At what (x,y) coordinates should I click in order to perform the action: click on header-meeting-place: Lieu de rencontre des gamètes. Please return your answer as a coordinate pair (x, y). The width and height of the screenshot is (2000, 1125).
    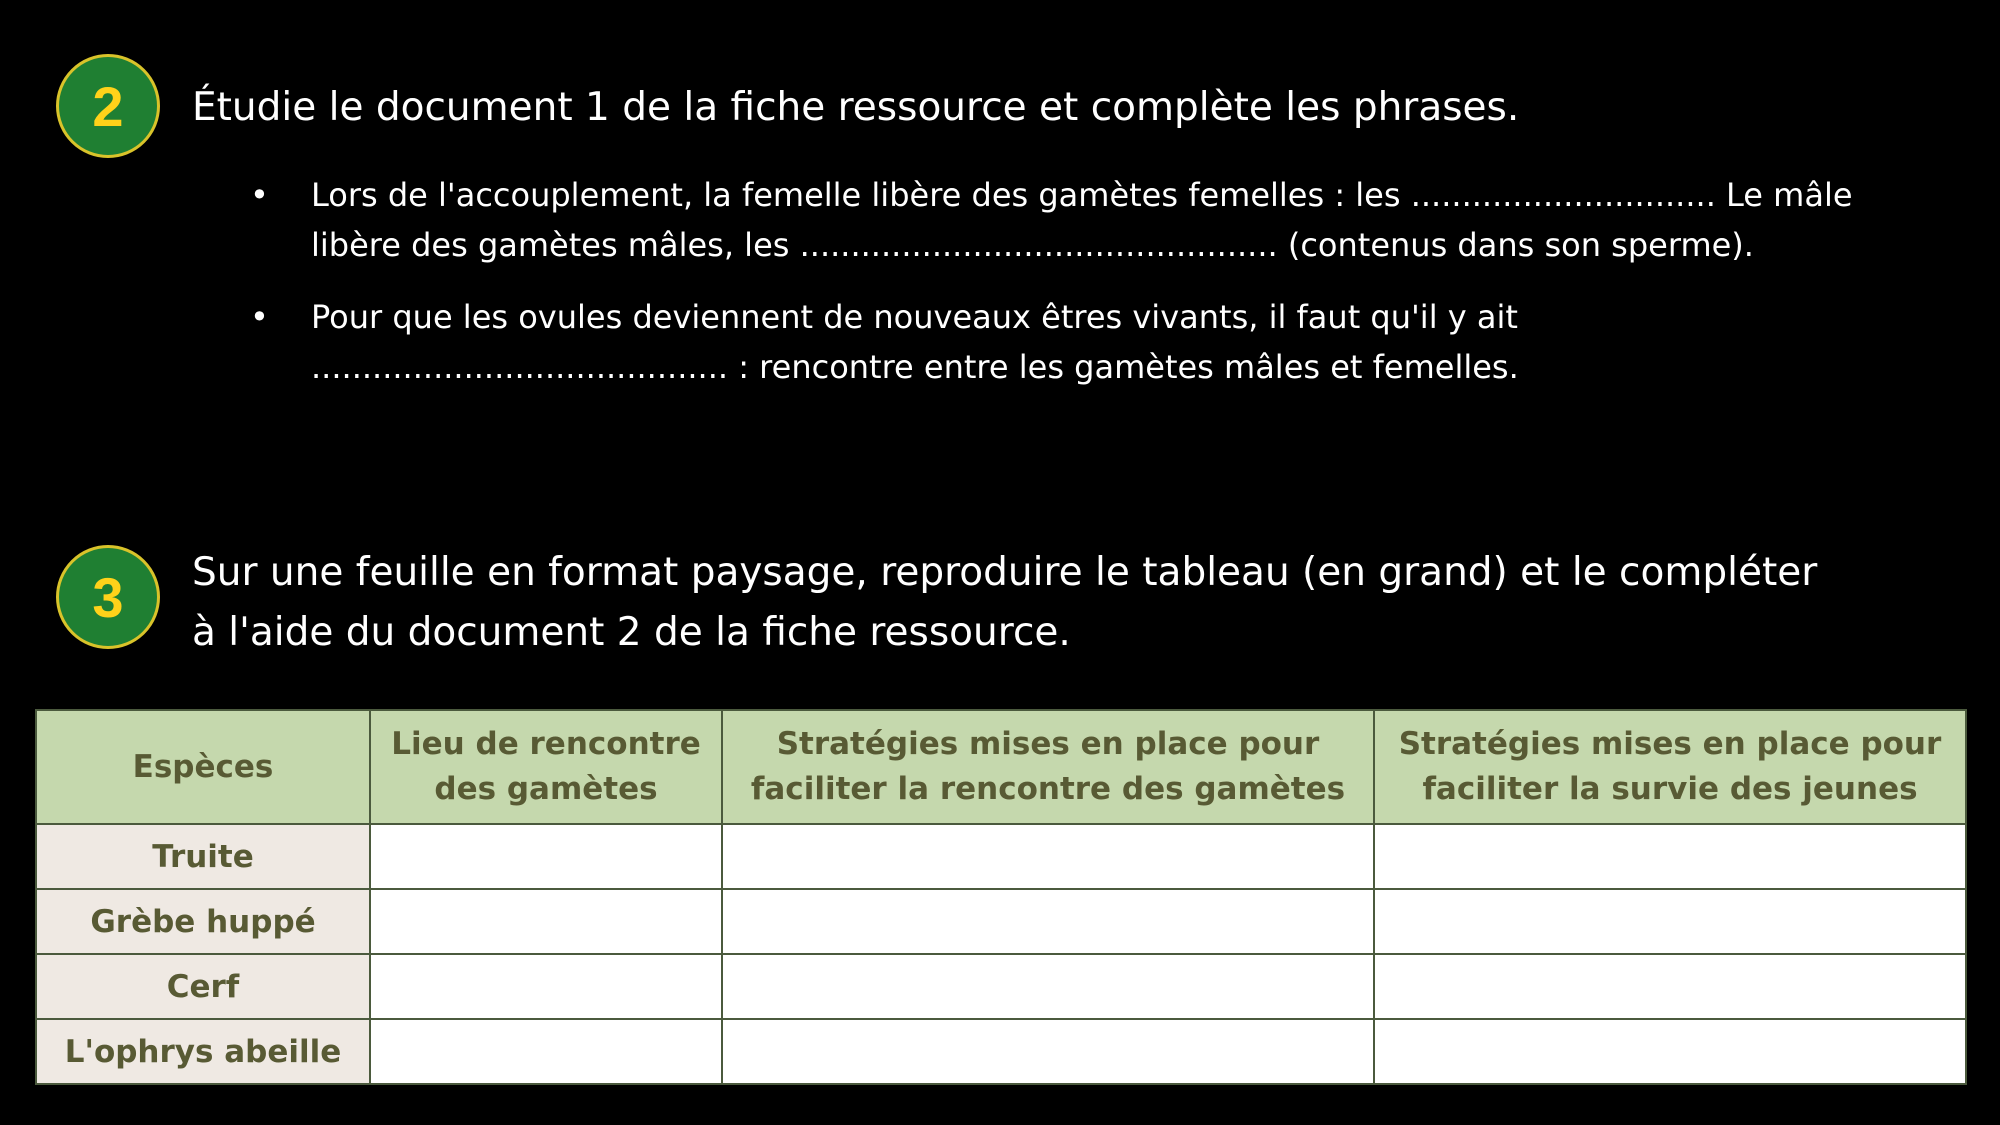
    Looking at the image, I should click on (546, 767).